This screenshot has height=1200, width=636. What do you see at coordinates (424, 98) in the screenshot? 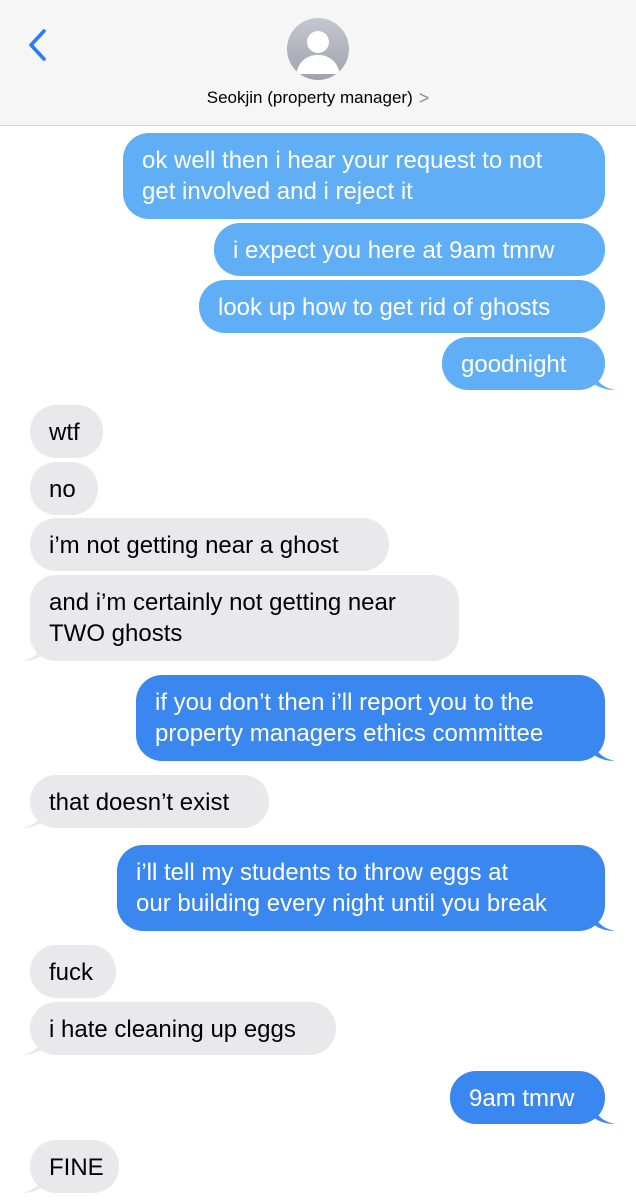
I see `chevron-right-icon: >` at bounding box center [424, 98].